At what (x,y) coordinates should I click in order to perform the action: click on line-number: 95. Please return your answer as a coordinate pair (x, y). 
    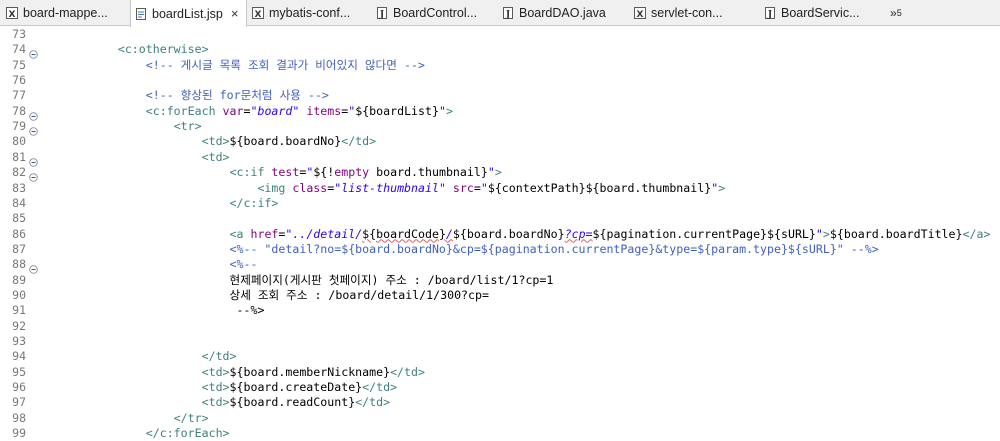
    Looking at the image, I should click on (19, 371).